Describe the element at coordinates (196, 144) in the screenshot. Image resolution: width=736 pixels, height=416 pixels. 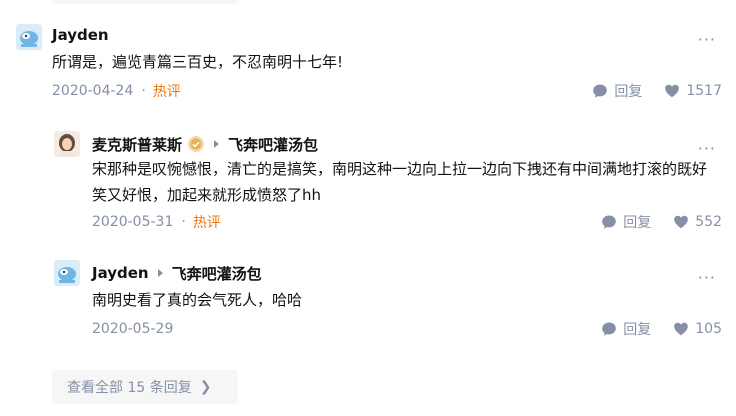
I see `medal-badge-icon` at that location.